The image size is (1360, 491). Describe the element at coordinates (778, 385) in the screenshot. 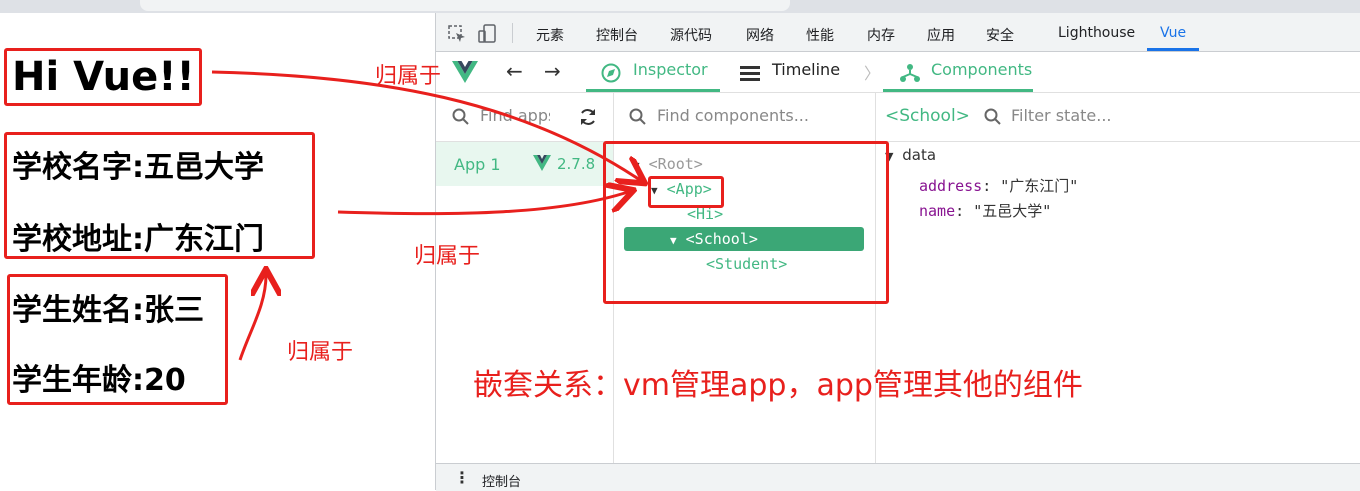

I see `annotation-nesting-note: 嵌套关系：vm管理app，app管理其他的组件` at that location.